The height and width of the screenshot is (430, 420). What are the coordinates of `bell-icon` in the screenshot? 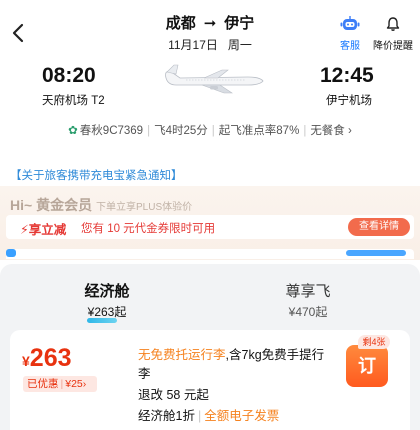 It's located at (393, 24).